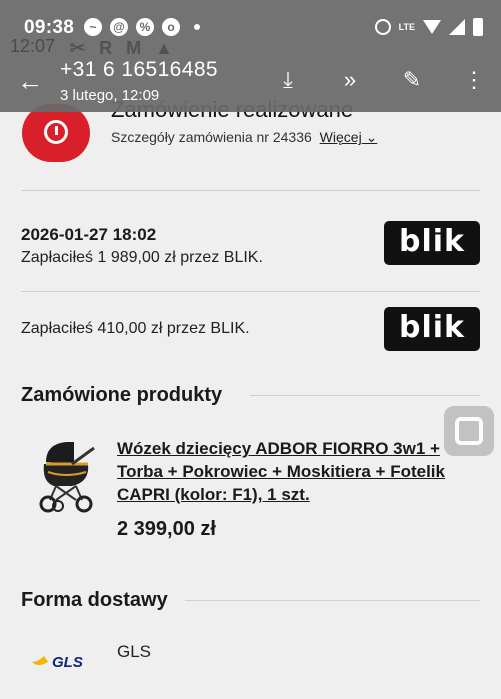 Image resolution: width=501 pixels, height=699 pixels. I want to click on threads-icon: @, so click(119, 27).